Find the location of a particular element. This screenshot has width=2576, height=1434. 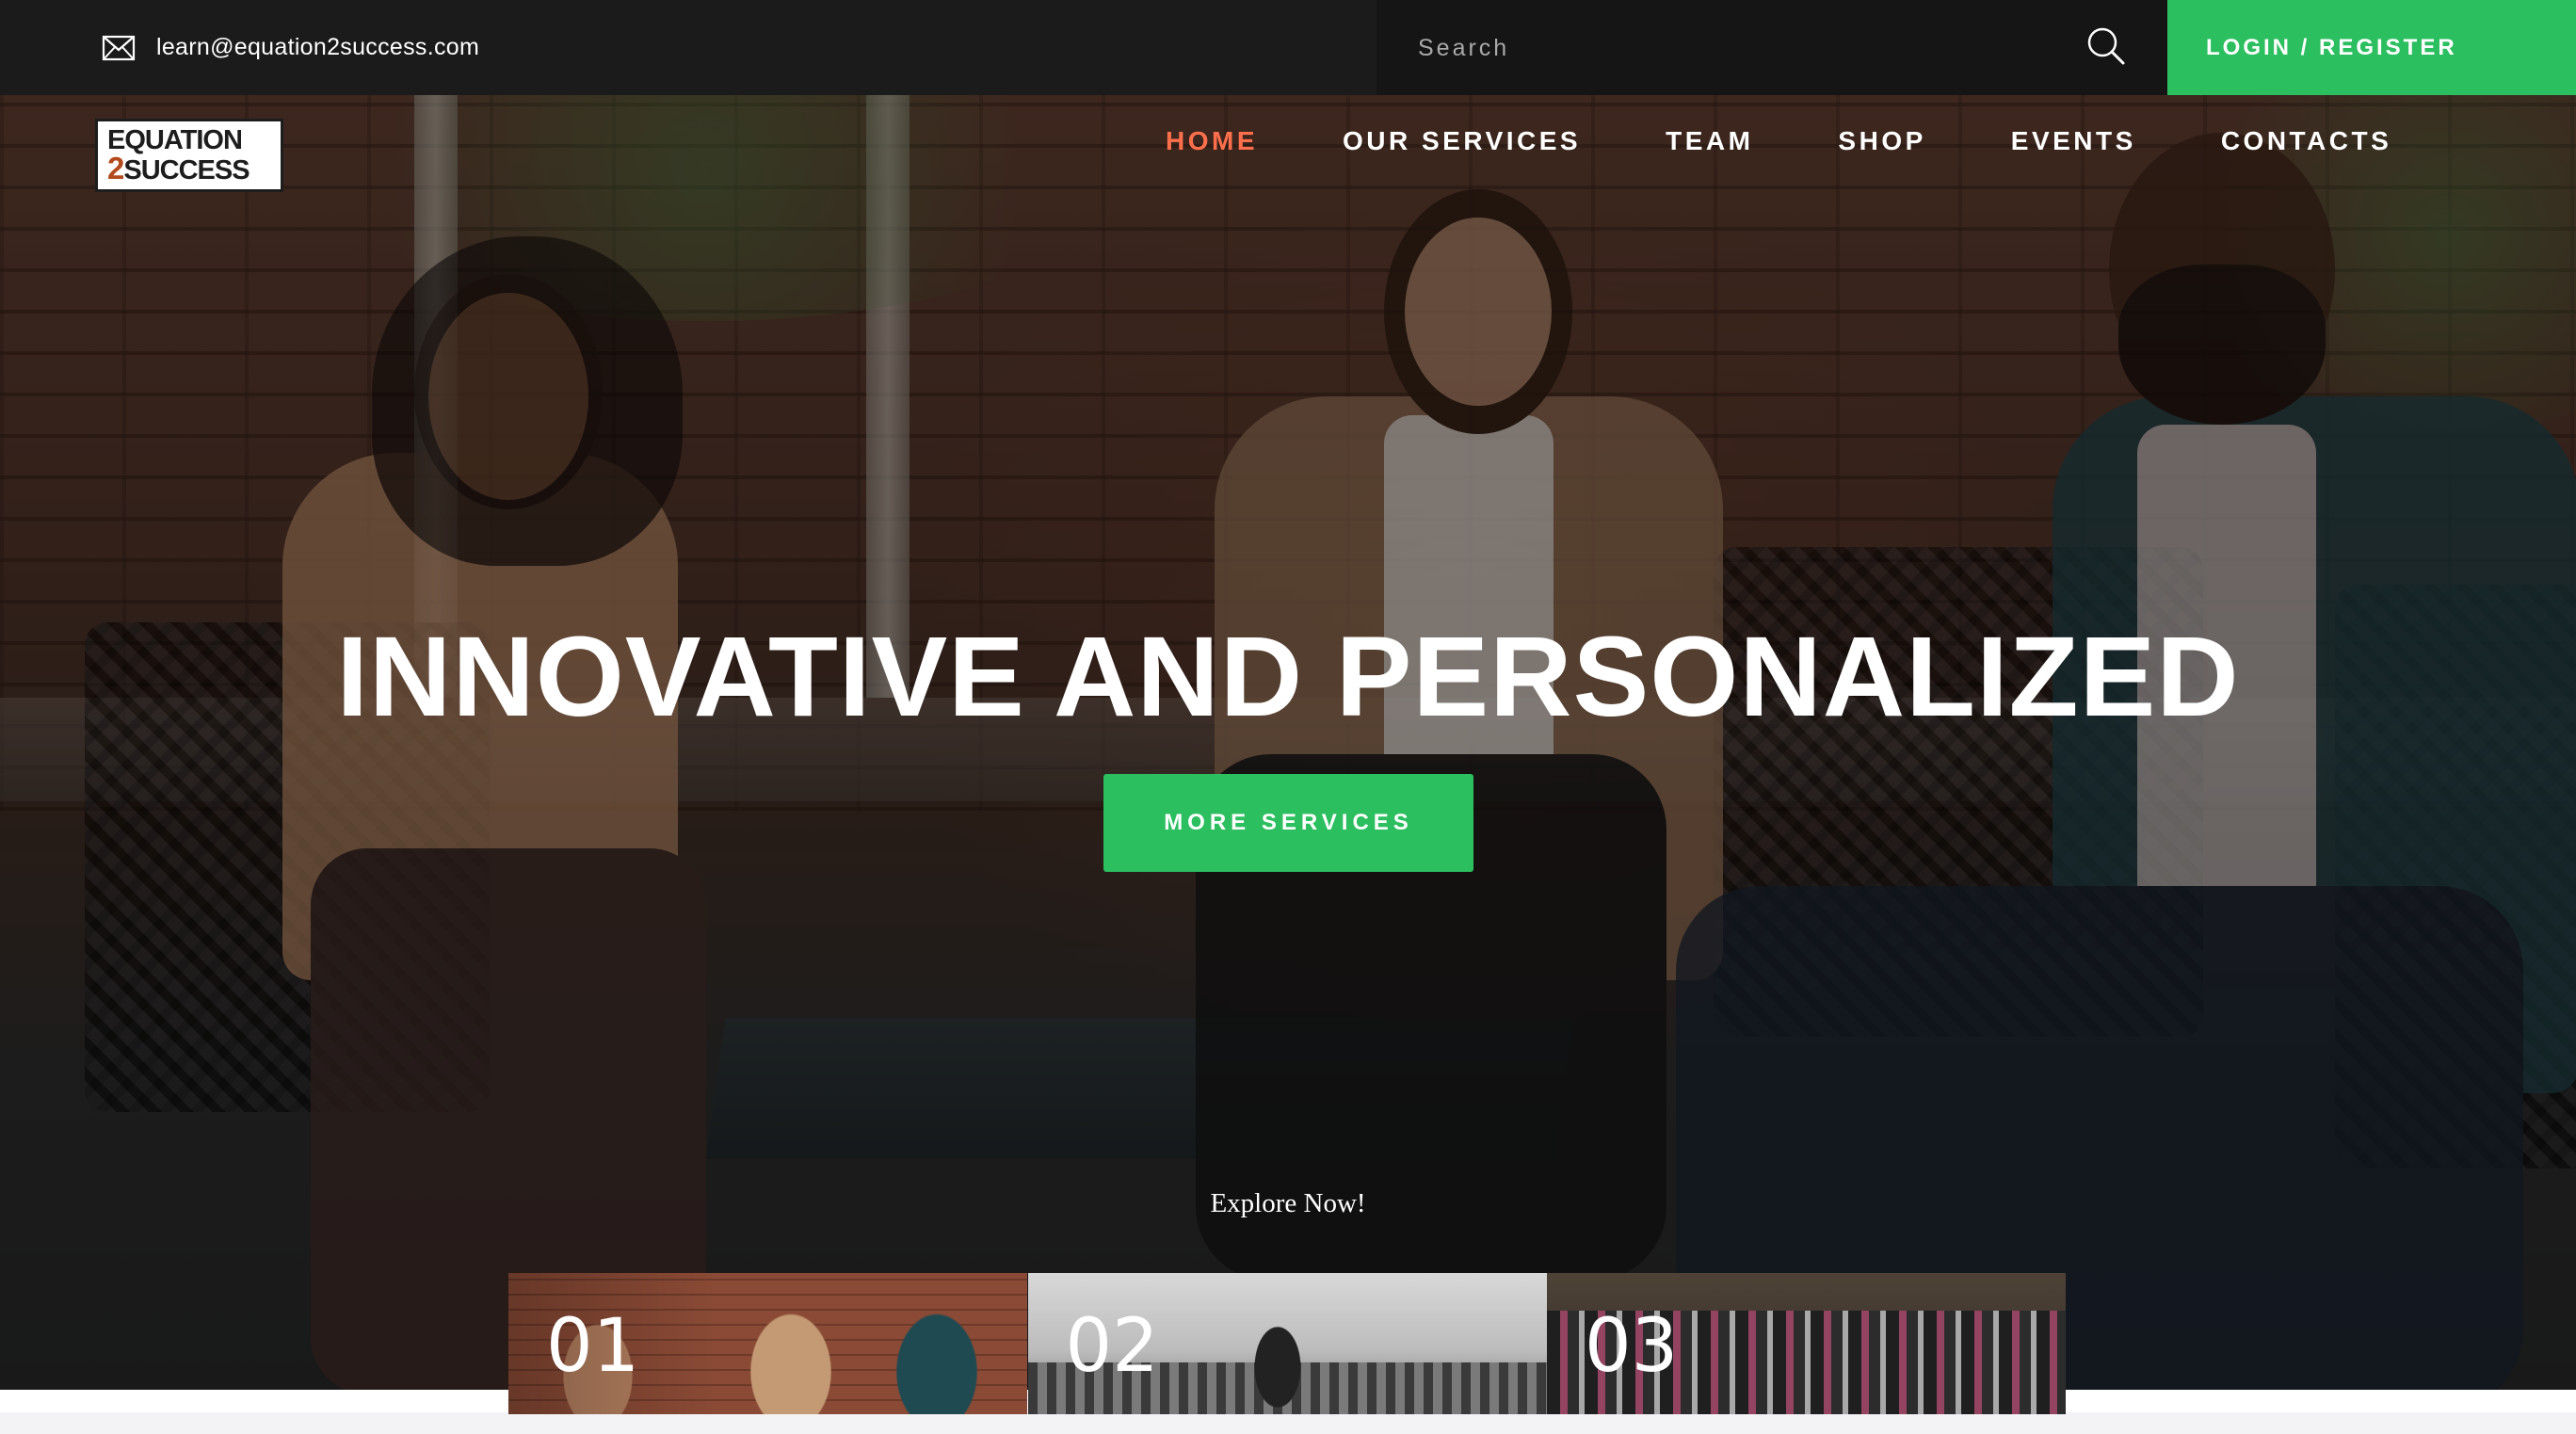

logo-line-2: 2SUCCESS is located at coordinates (194, 168).